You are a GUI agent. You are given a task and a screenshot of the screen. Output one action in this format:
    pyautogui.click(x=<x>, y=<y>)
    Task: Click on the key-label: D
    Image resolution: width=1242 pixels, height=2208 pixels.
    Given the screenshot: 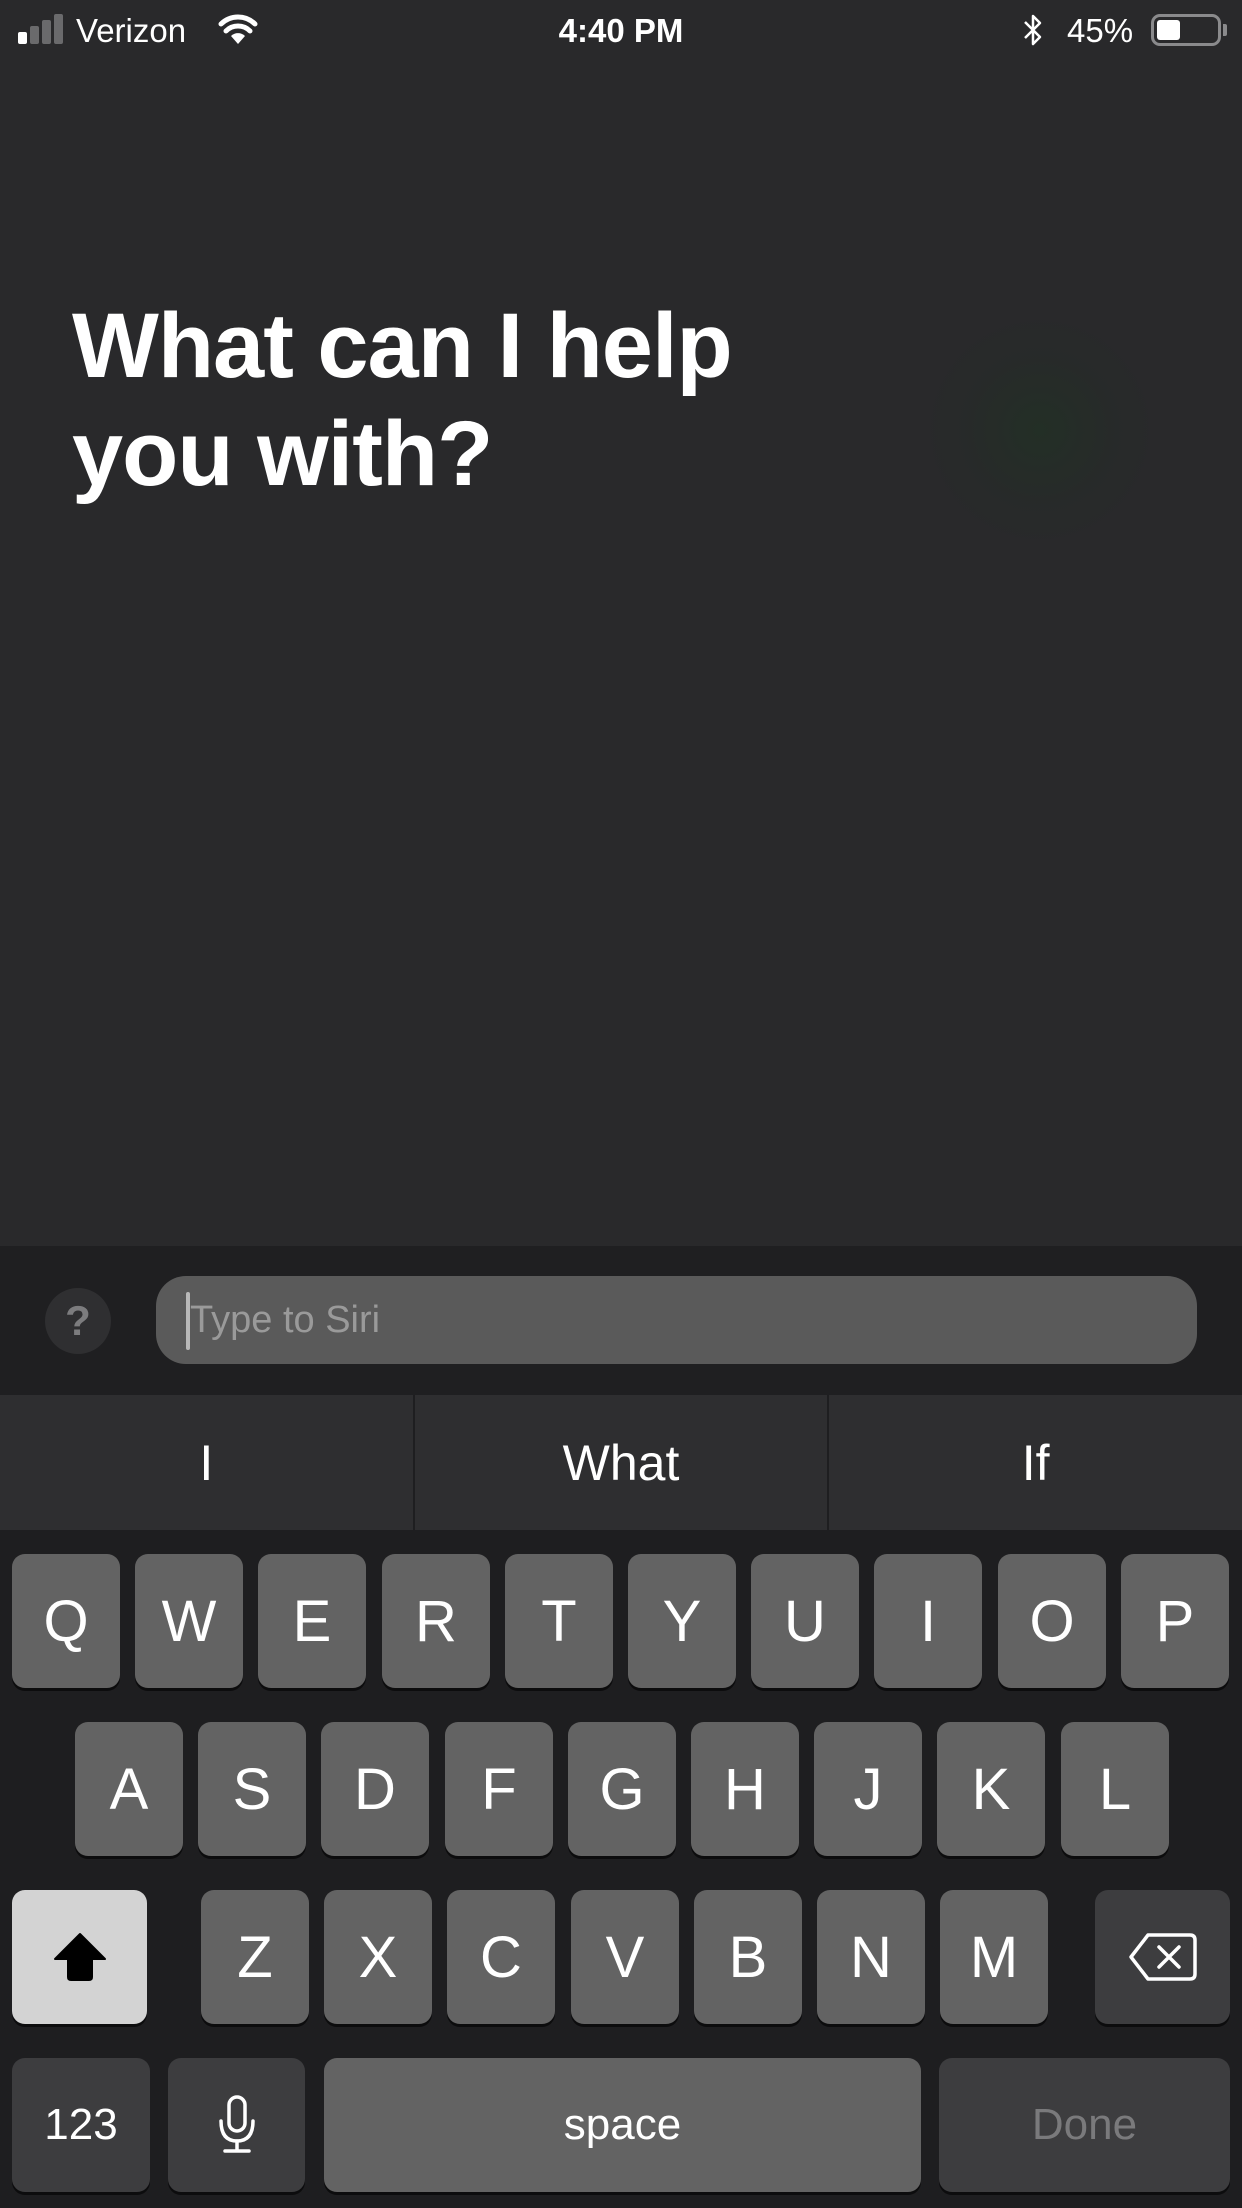 What is the action you would take?
    pyautogui.click(x=375, y=1789)
    